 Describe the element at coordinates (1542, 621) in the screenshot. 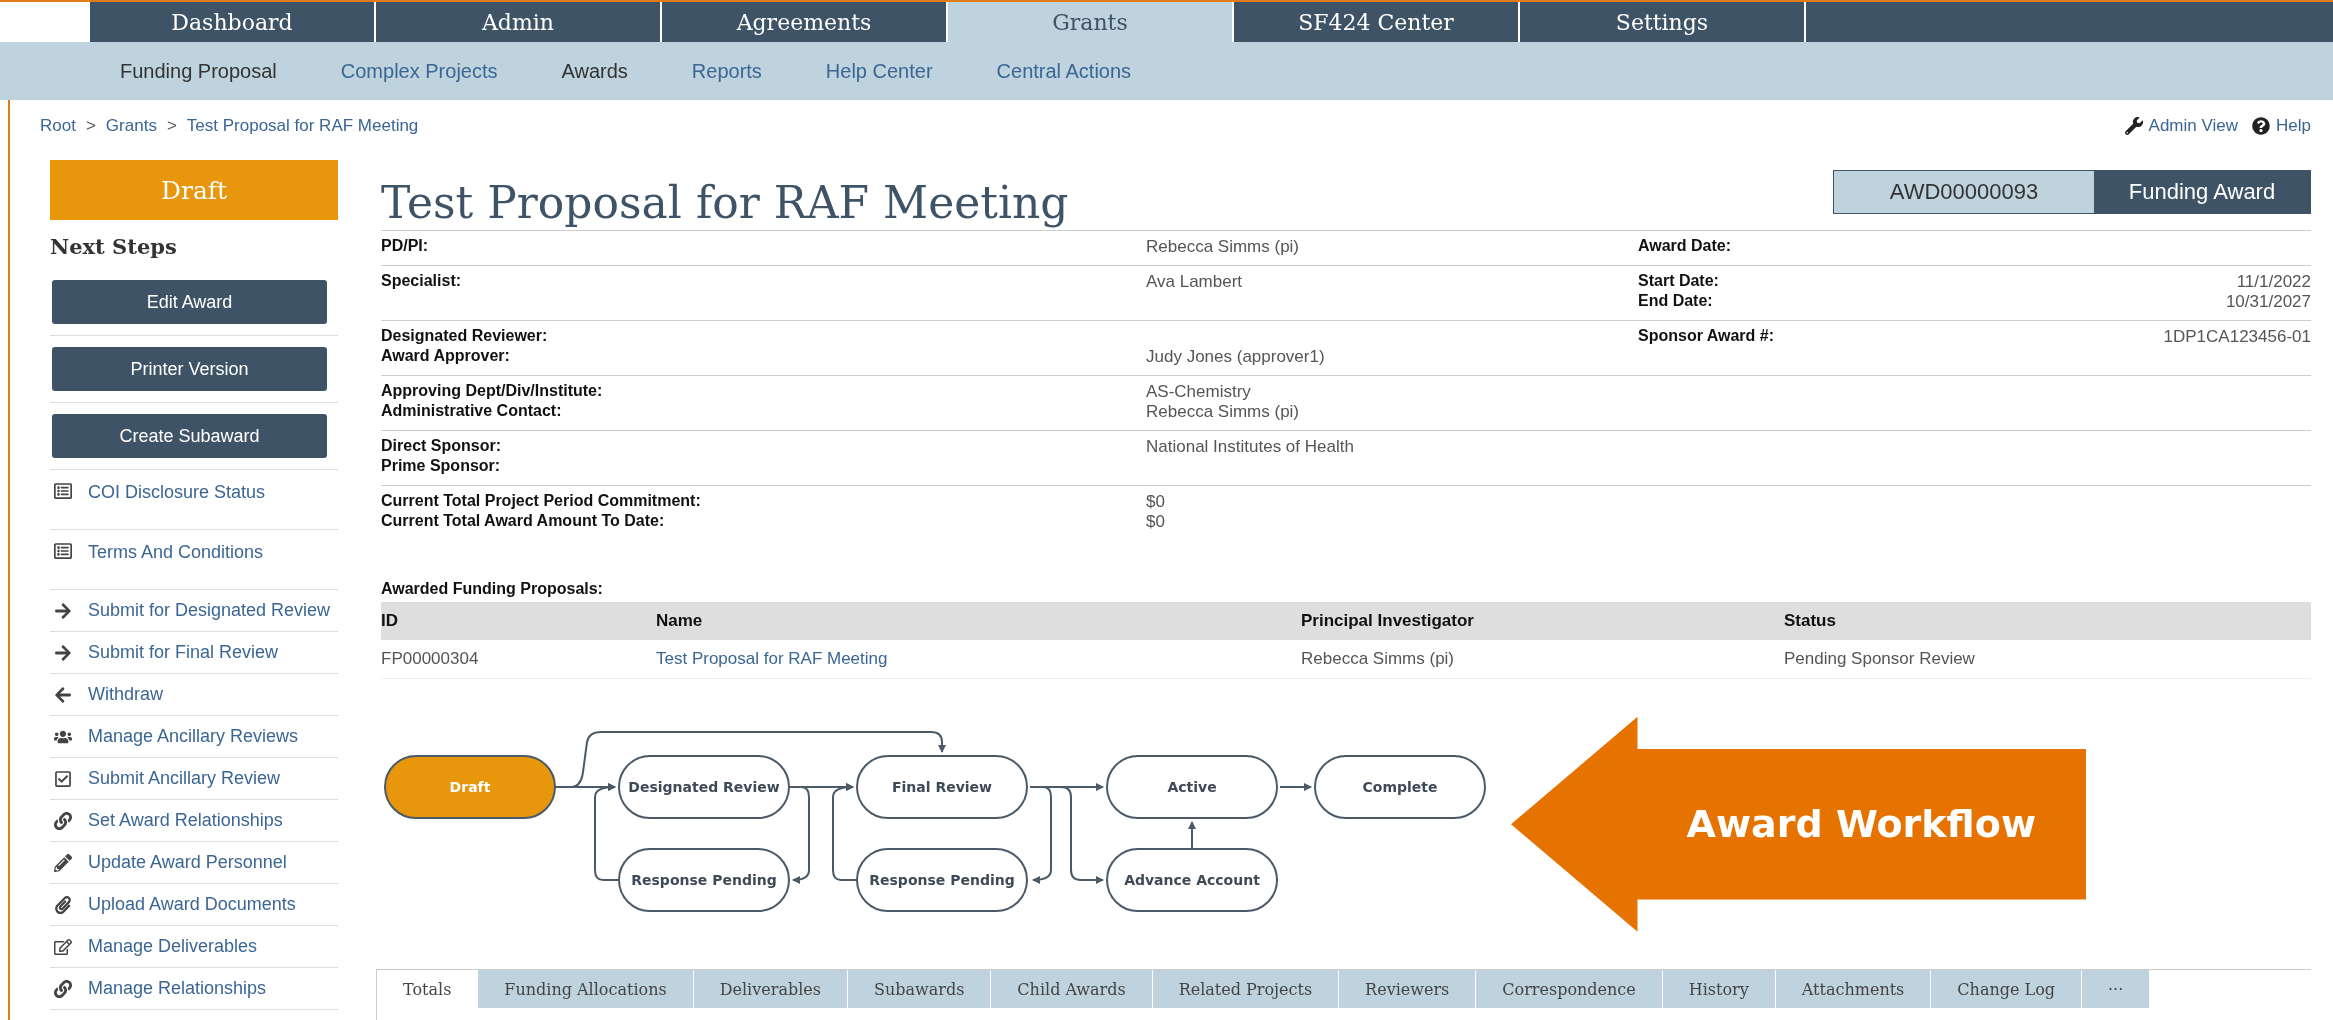

I see `column-header: Principal Investigator` at that location.